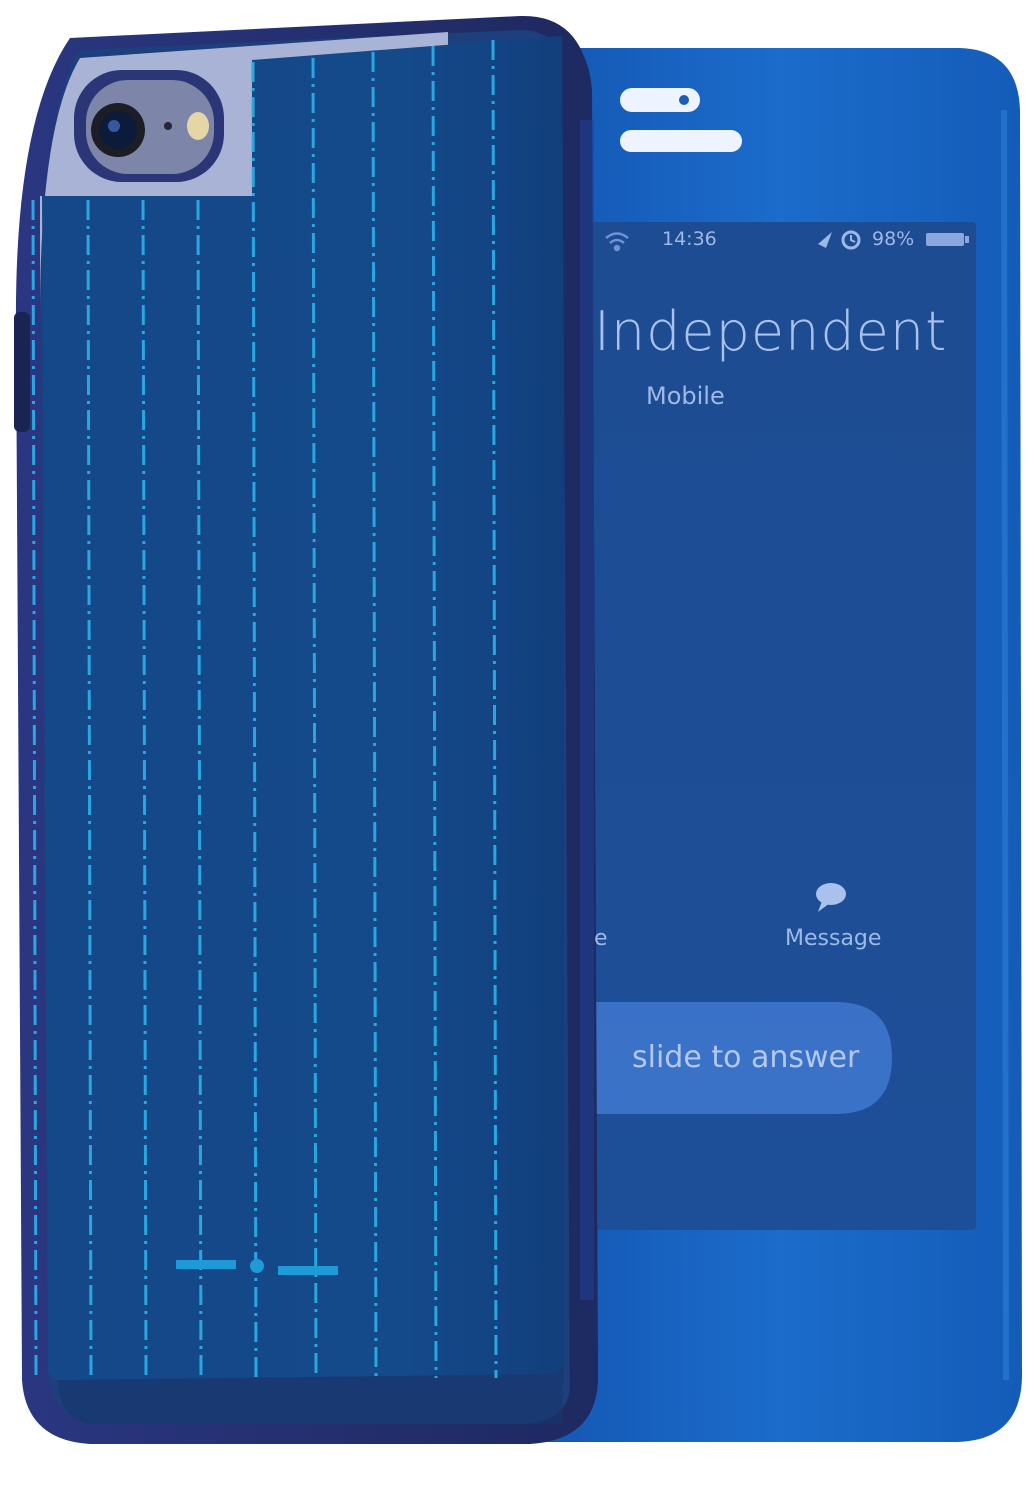 This screenshot has height=1495, width=1031. I want to click on slide-to-answer-label: slide to answer, so click(745, 1057).